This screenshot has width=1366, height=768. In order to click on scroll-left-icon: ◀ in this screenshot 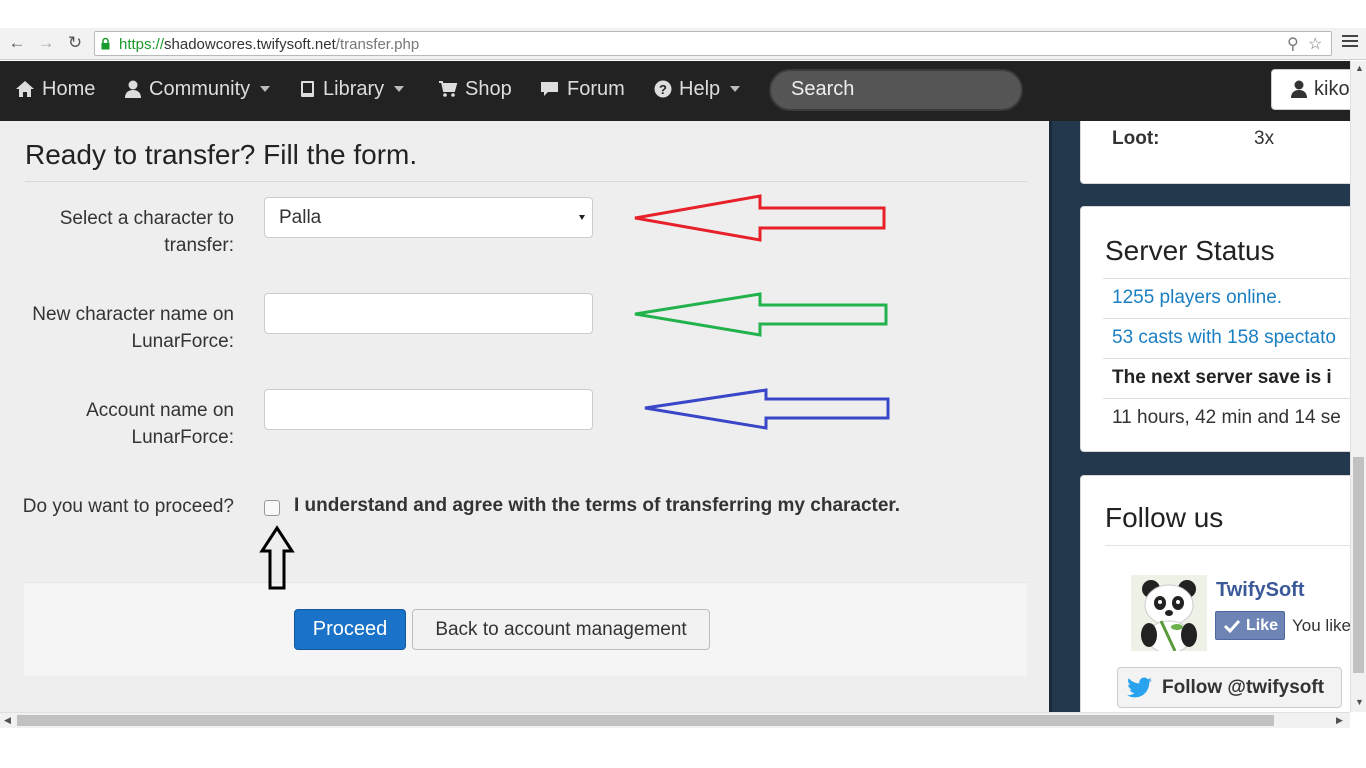, I will do `click(7, 720)`.